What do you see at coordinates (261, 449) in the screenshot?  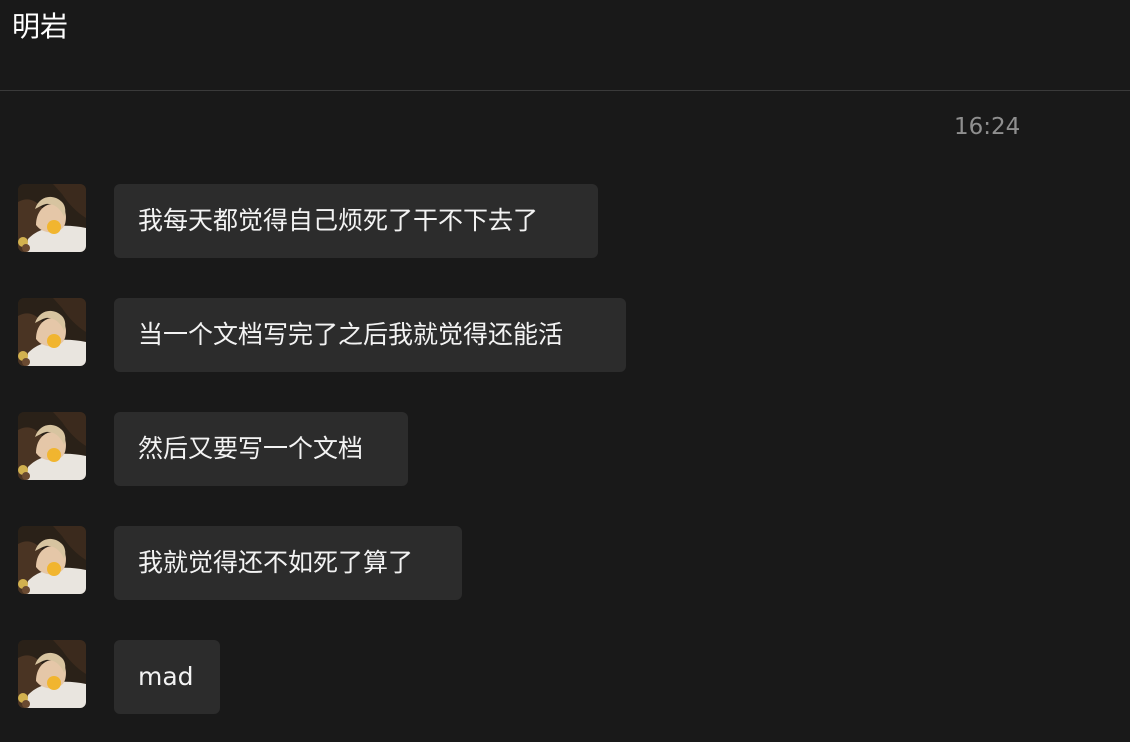 I see `message-bubble: 然后又要写一个文档` at bounding box center [261, 449].